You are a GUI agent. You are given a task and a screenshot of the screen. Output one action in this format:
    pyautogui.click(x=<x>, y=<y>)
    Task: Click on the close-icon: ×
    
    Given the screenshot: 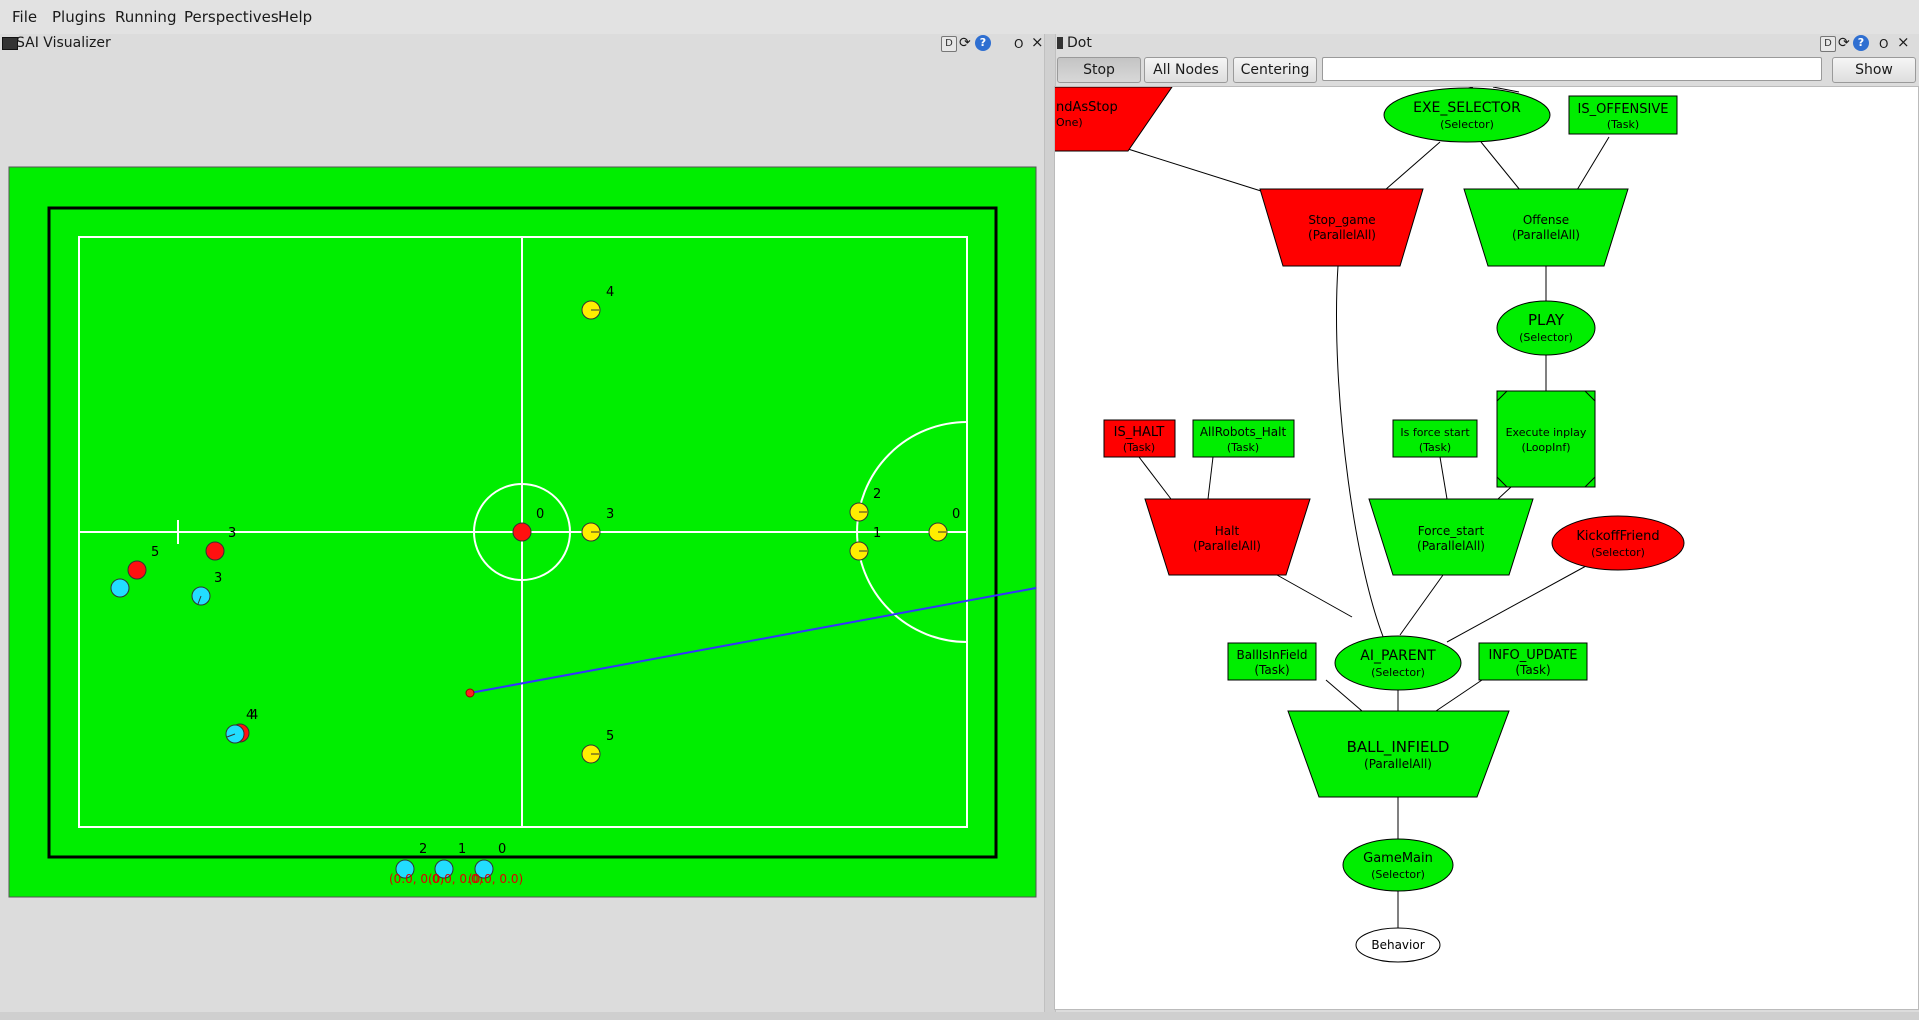 What is the action you would take?
    pyautogui.click(x=1903, y=42)
    